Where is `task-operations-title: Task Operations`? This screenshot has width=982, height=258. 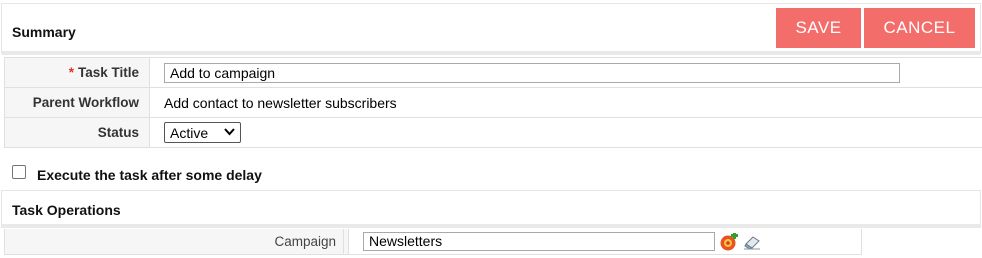
task-operations-title: Task Operations is located at coordinates (66, 210).